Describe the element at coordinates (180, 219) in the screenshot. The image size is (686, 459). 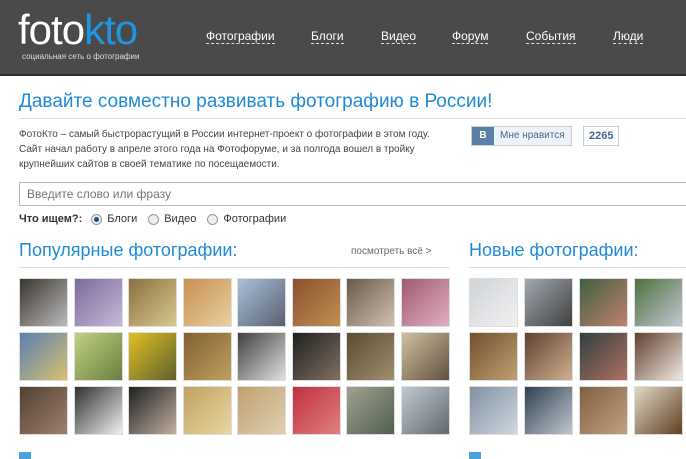
I see `radio-video-label: Видео` at that location.